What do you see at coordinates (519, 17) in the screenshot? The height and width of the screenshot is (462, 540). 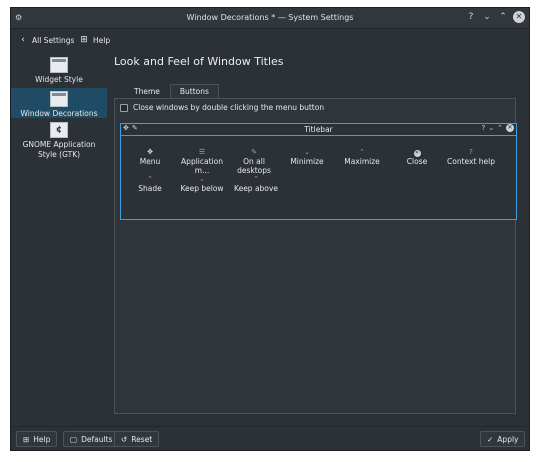 I see `close-button: ✕` at bounding box center [519, 17].